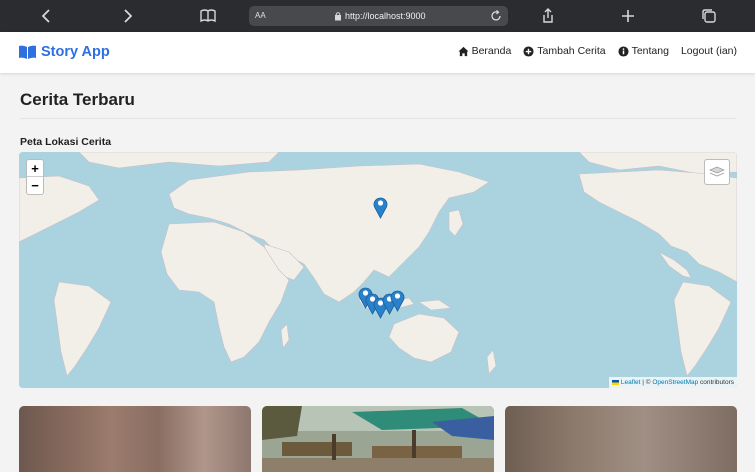 The width and height of the screenshot is (755, 472). Describe the element at coordinates (260, 15) in the screenshot. I see `text-size-button: AA` at that location.